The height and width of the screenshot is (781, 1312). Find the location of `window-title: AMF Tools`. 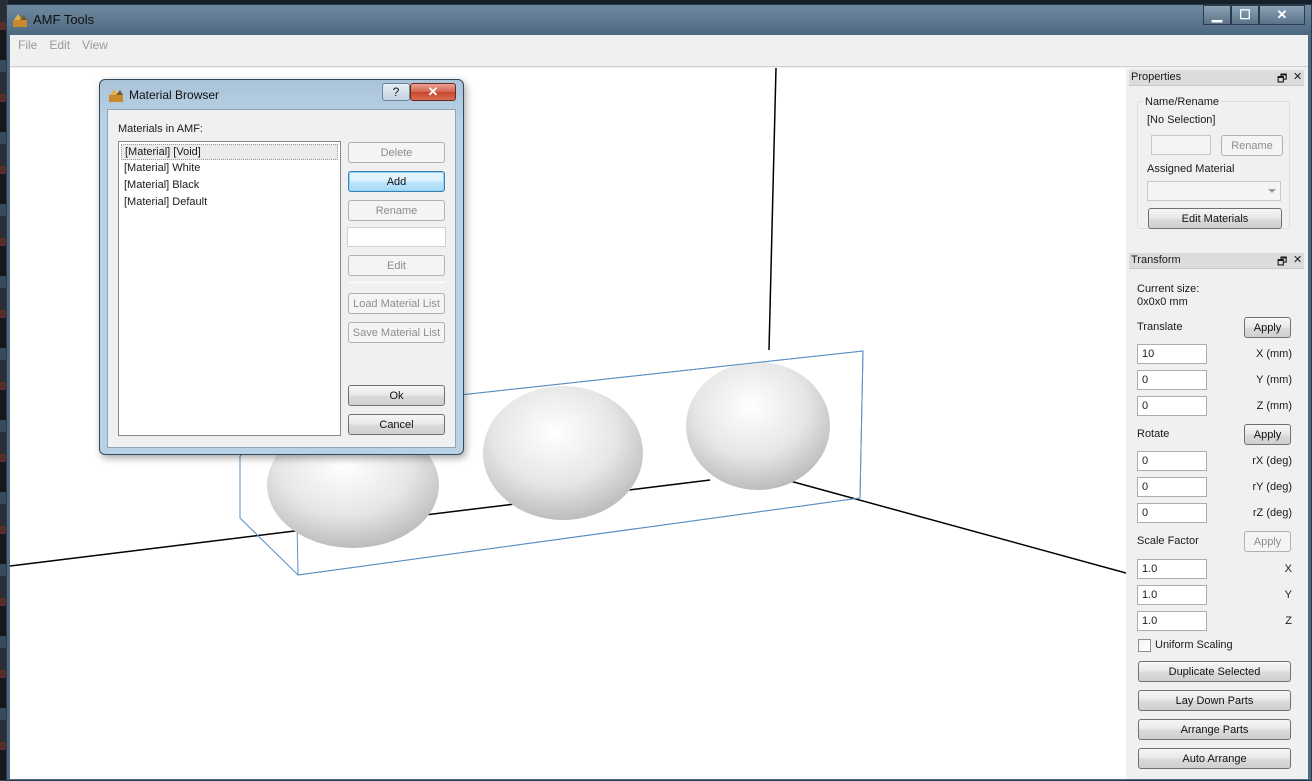

window-title: AMF Tools is located at coordinates (64, 19).